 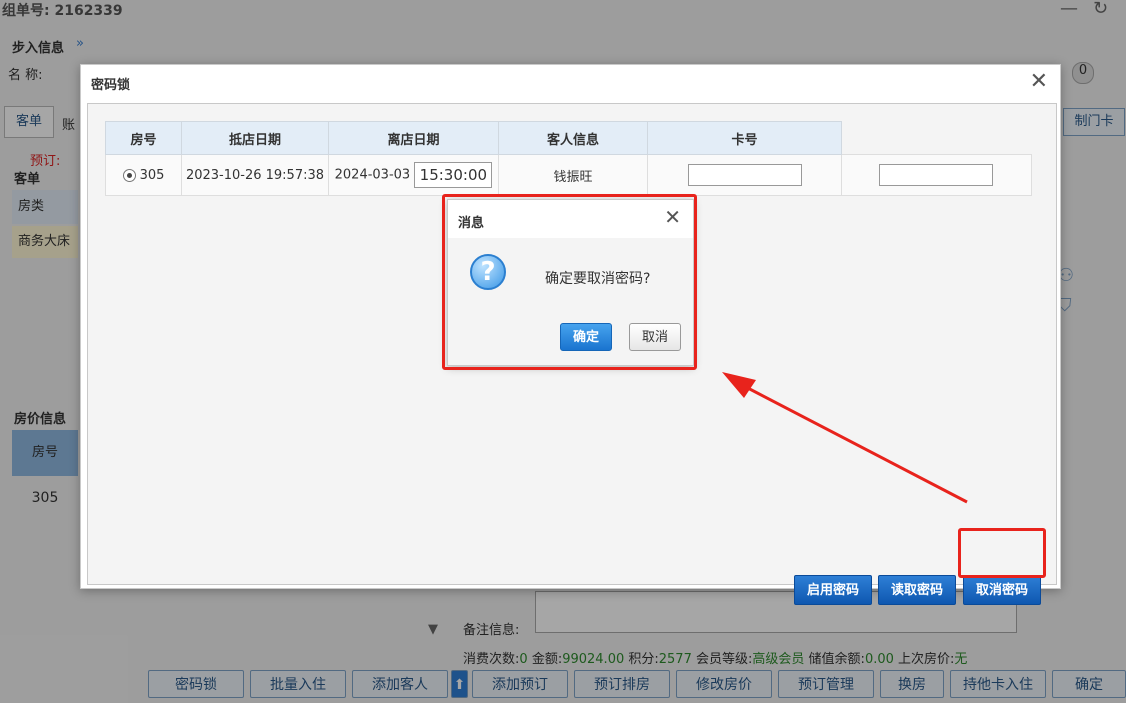 I want to click on annotation-arrow-icon, so click(x=845, y=438).